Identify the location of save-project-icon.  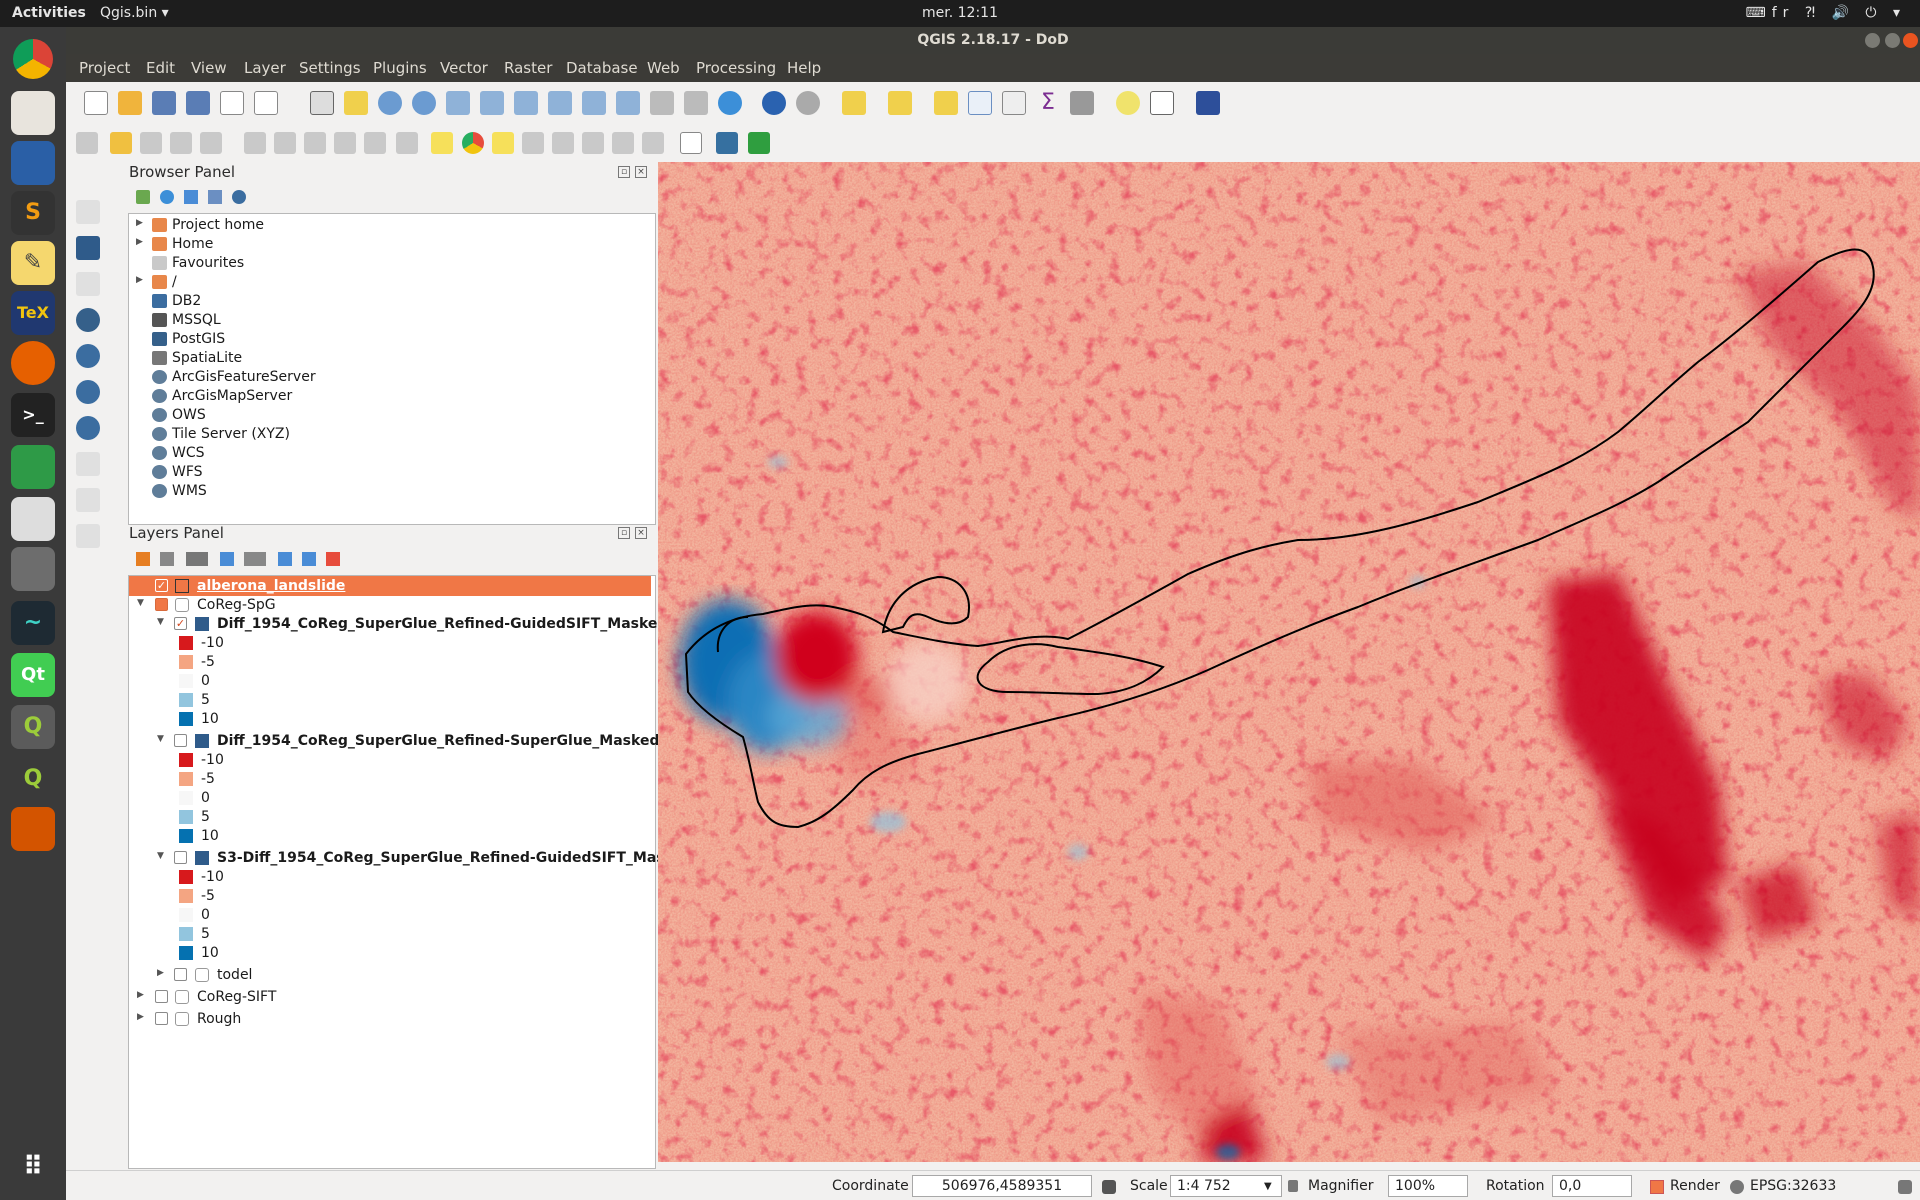
(164, 103).